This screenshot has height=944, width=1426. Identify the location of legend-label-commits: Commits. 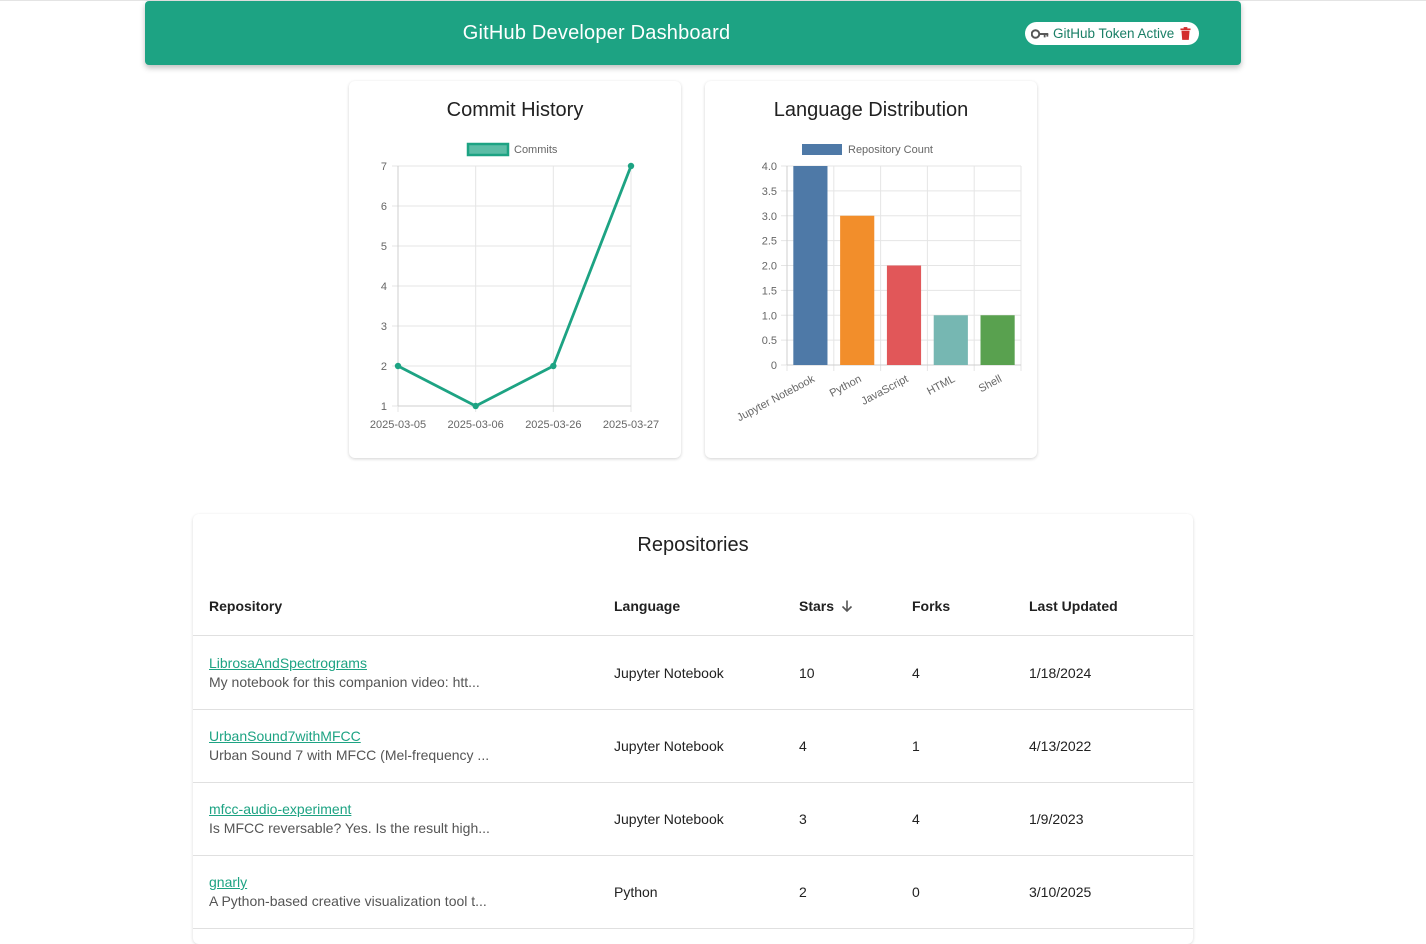
(536, 150).